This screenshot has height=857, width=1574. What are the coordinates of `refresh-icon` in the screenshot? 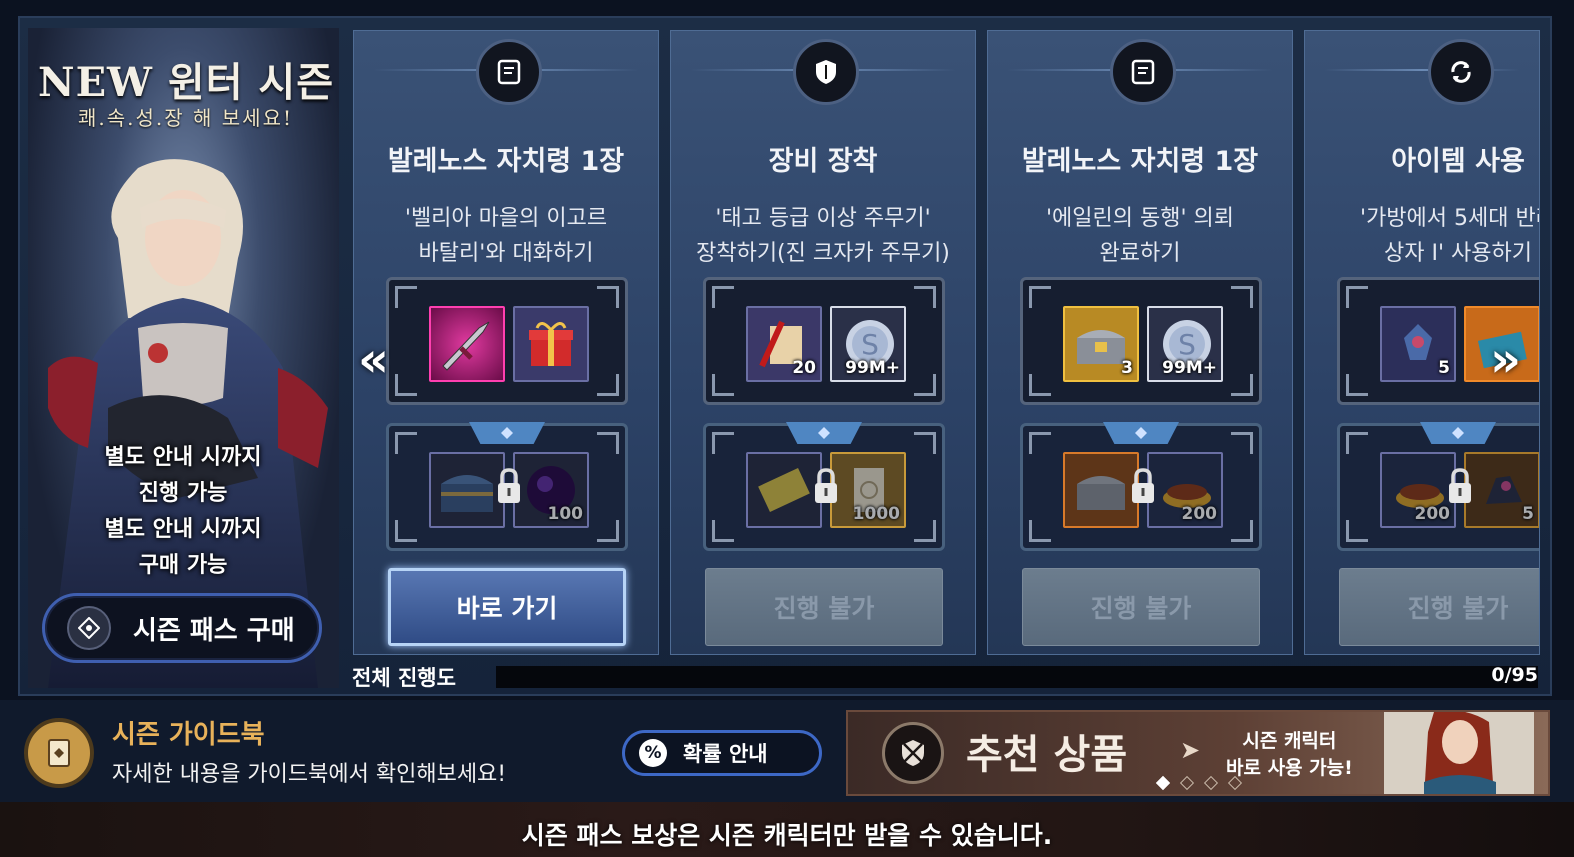 It's located at (1461, 72).